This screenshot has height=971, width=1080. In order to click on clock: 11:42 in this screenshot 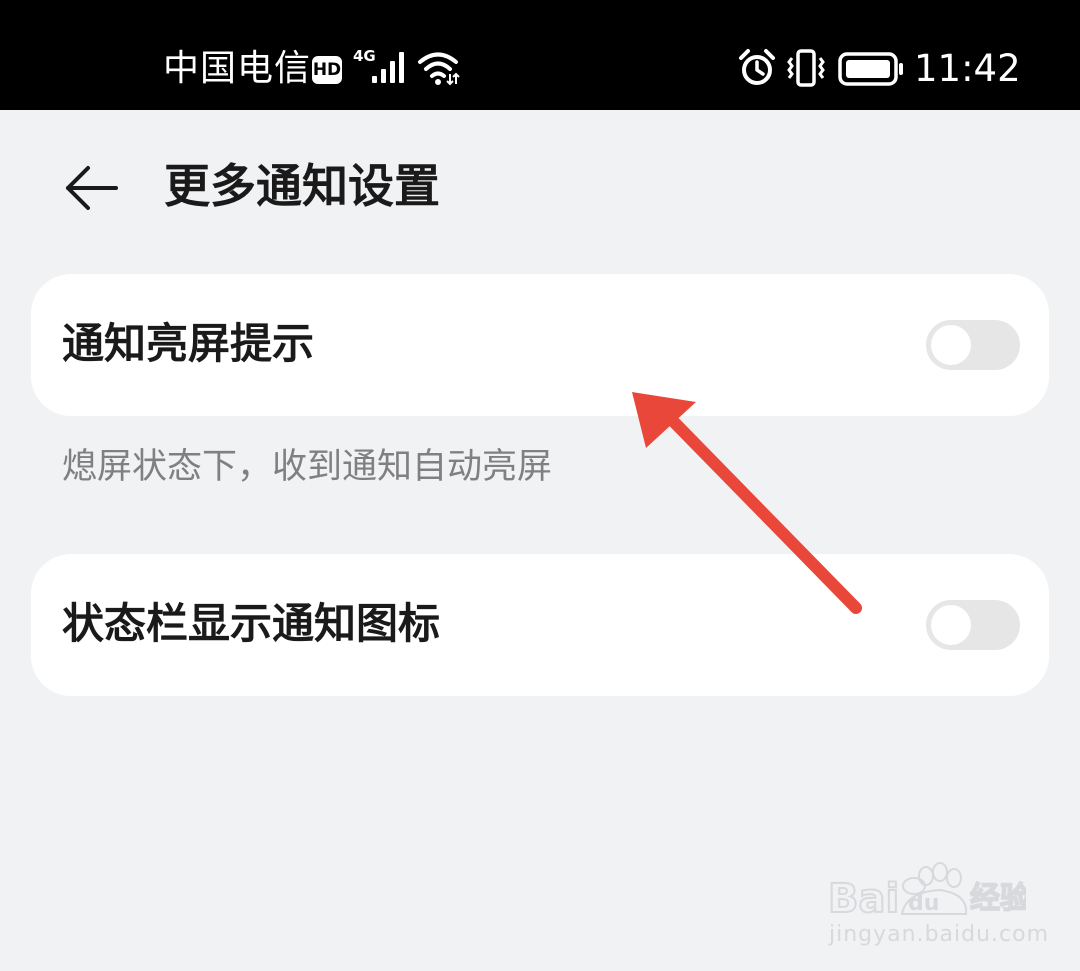, I will do `click(967, 68)`.